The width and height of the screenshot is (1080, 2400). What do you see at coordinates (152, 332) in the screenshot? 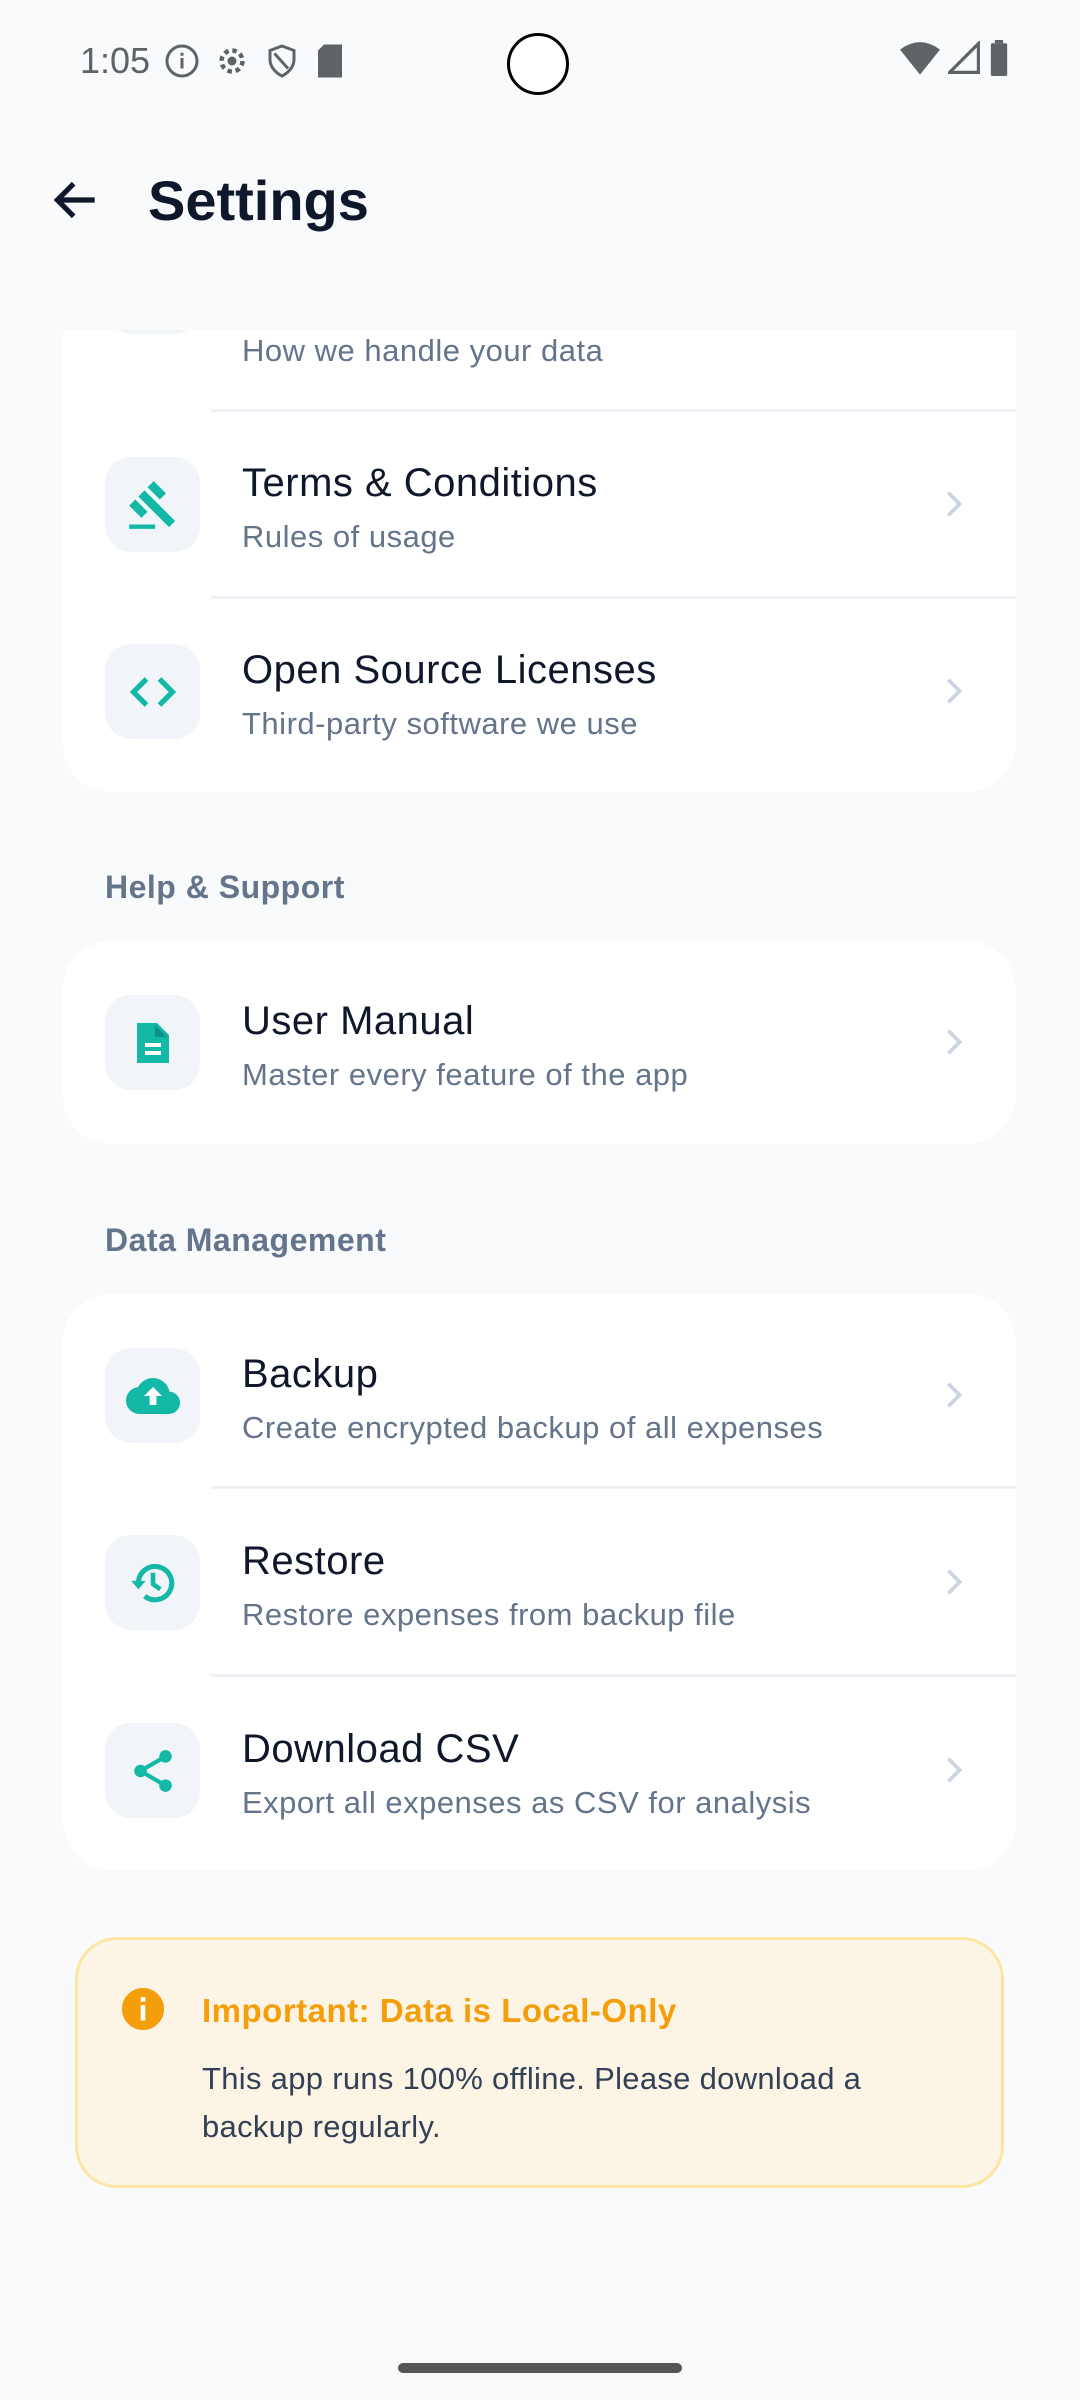
I see `privacy-icon` at bounding box center [152, 332].